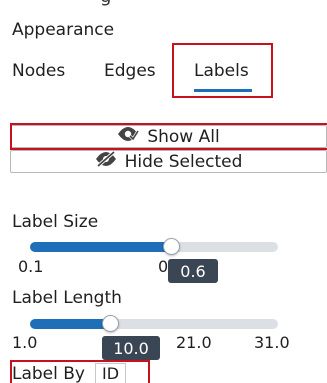 This screenshot has height=383, width=327. What do you see at coordinates (193, 271) in the screenshot?
I see `label-size-value-tooltip: 0.6` at bounding box center [193, 271].